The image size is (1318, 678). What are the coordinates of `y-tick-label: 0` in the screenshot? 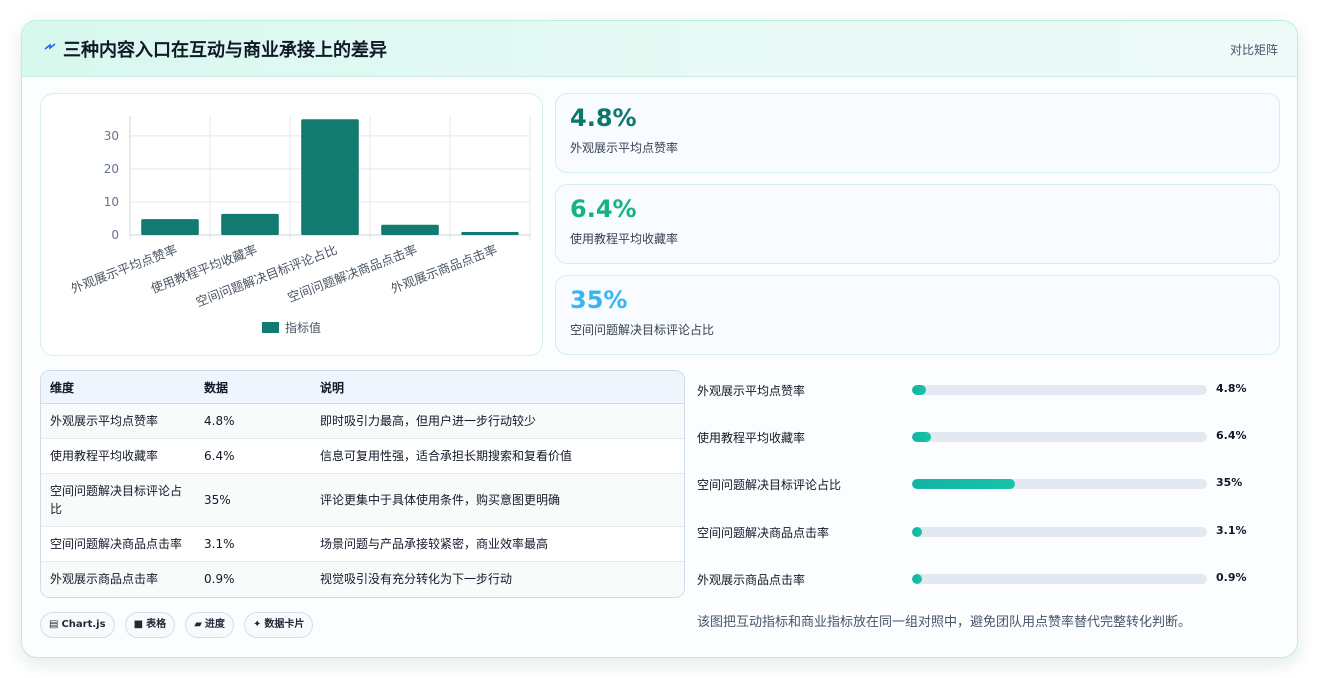 It's located at (115, 235).